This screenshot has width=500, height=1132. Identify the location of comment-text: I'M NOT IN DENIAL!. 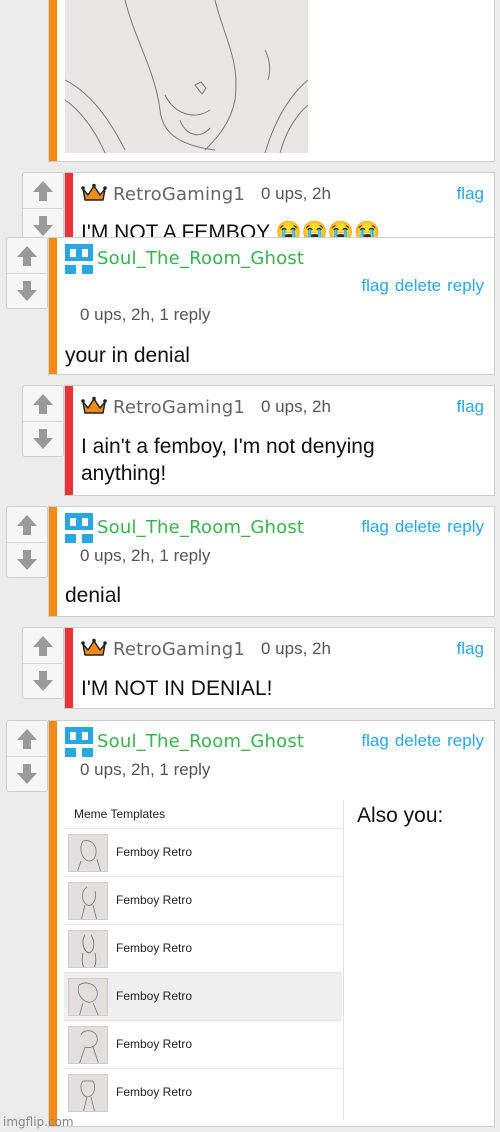
(177, 688).